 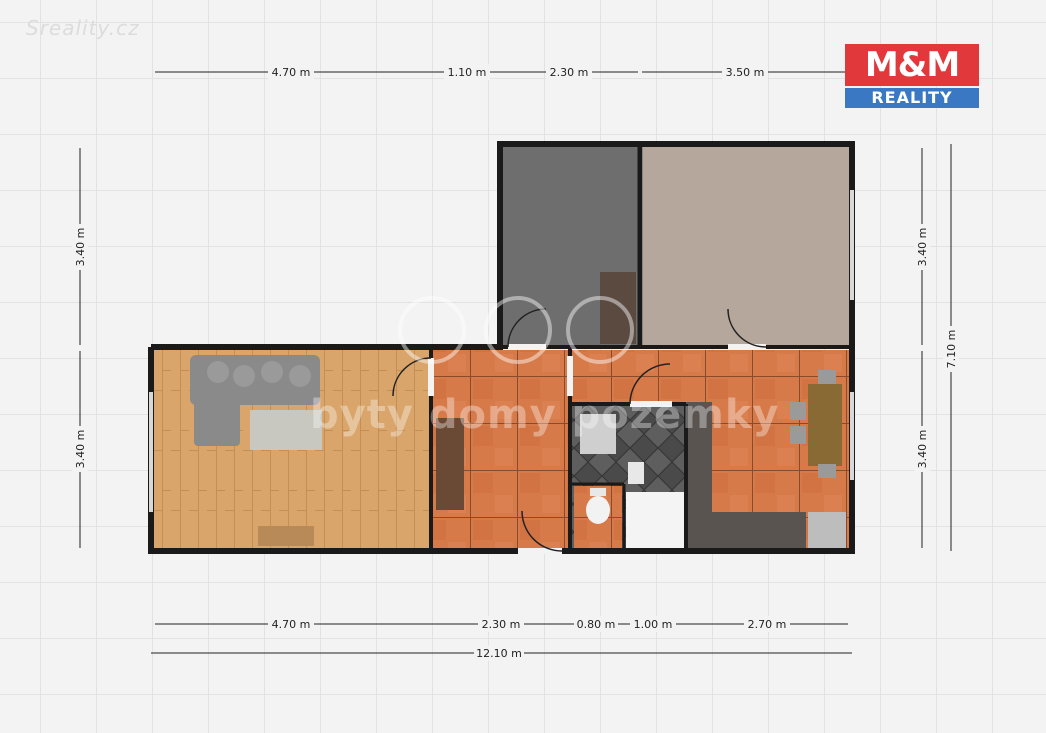 I want to click on dim-total-width: 12.10 m, so click(x=499, y=653).